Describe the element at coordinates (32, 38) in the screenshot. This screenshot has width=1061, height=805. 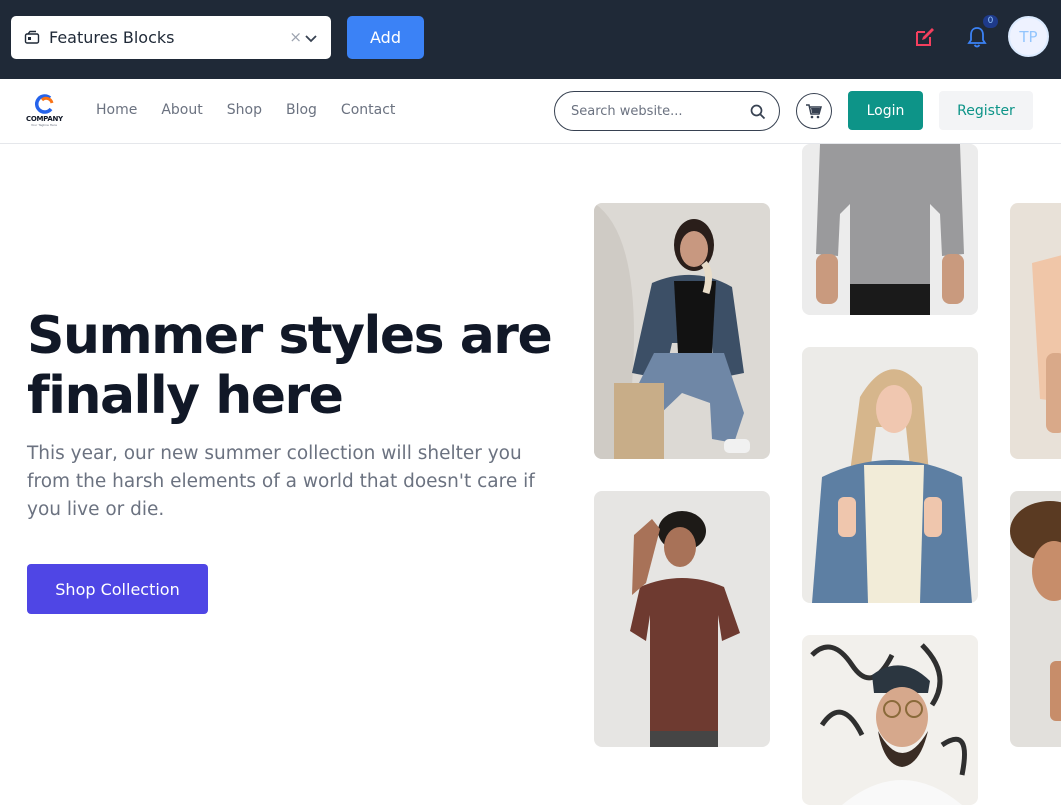
I see `blocks-icon` at that location.